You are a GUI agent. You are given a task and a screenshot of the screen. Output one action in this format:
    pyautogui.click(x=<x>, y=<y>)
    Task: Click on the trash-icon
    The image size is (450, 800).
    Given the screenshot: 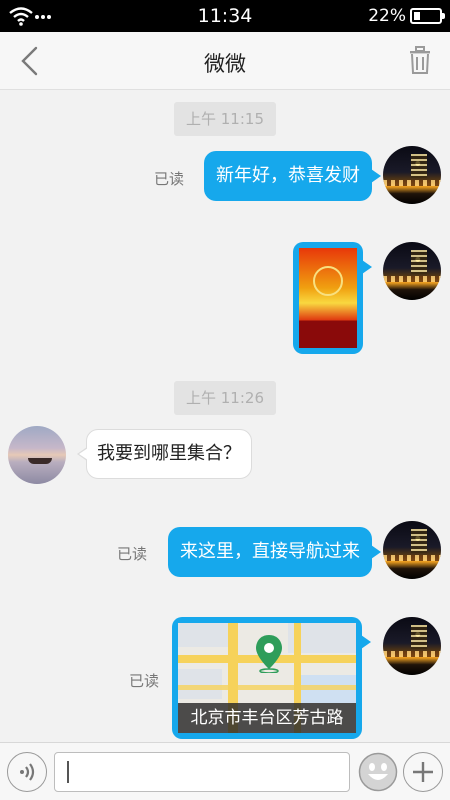 What is the action you would take?
    pyautogui.click(x=420, y=60)
    